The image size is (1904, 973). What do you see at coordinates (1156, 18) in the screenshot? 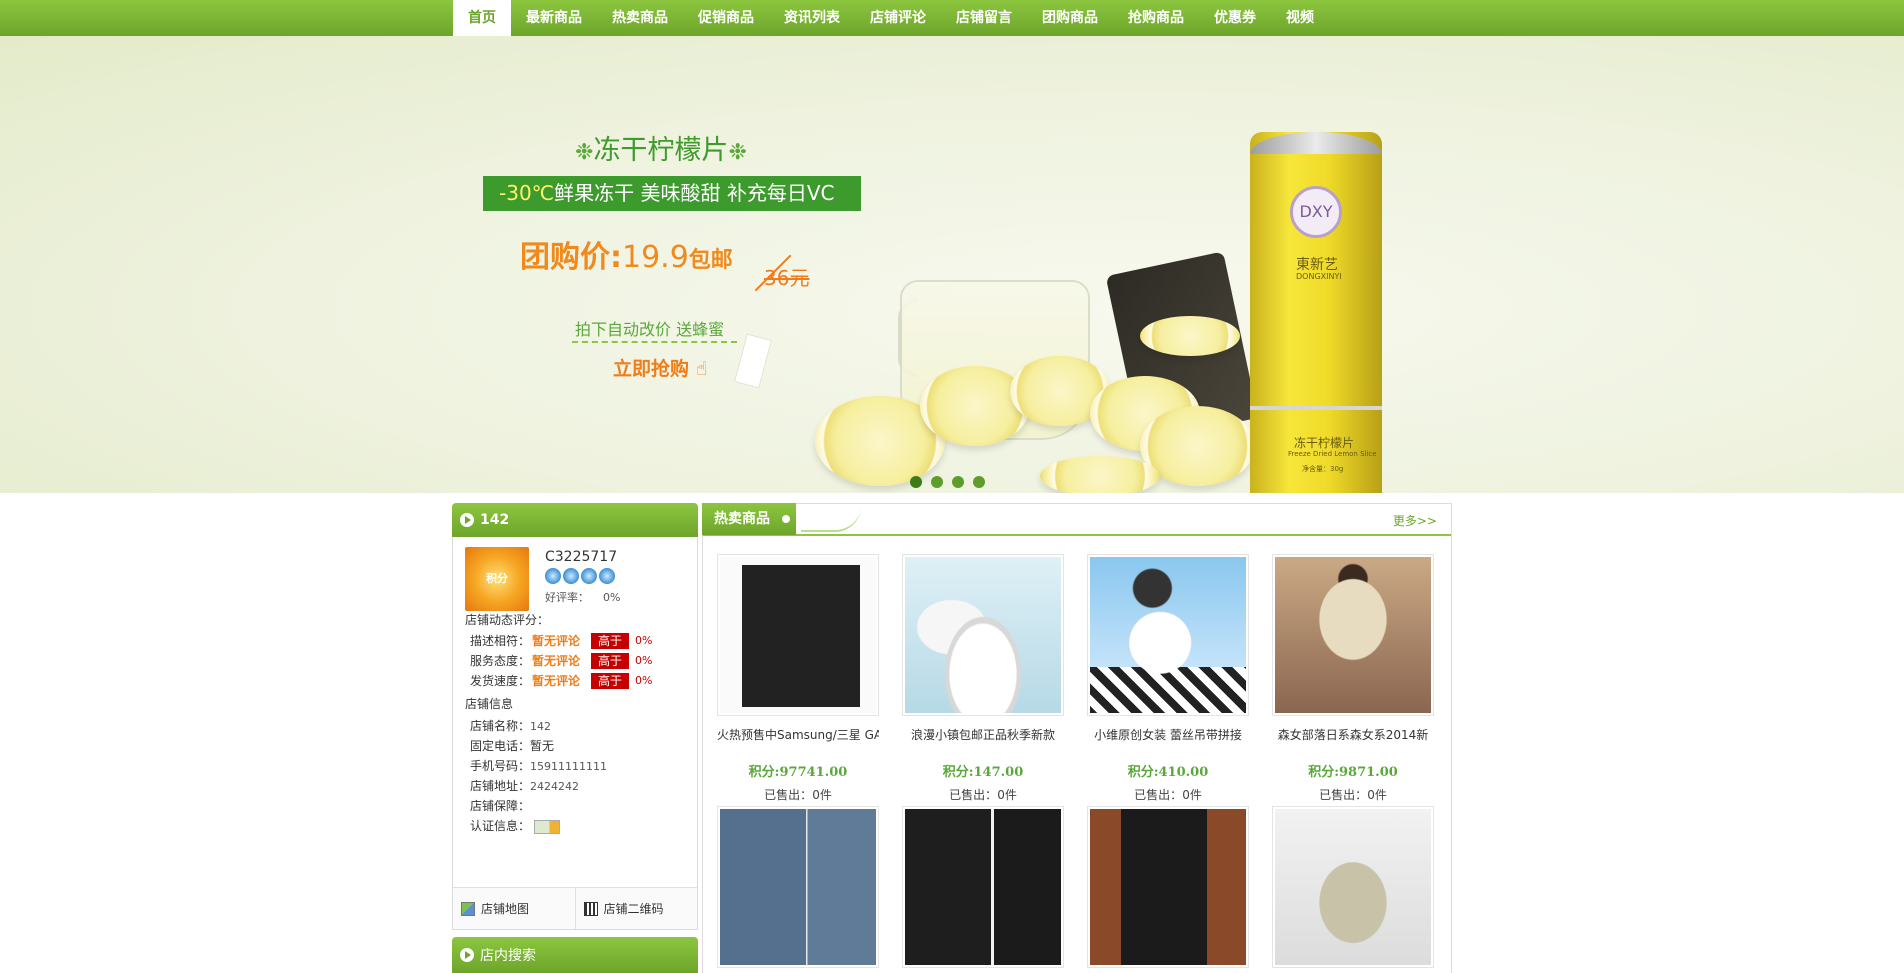
I see `nav-item-flashsale: 抢购商品` at bounding box center [1156, 18].